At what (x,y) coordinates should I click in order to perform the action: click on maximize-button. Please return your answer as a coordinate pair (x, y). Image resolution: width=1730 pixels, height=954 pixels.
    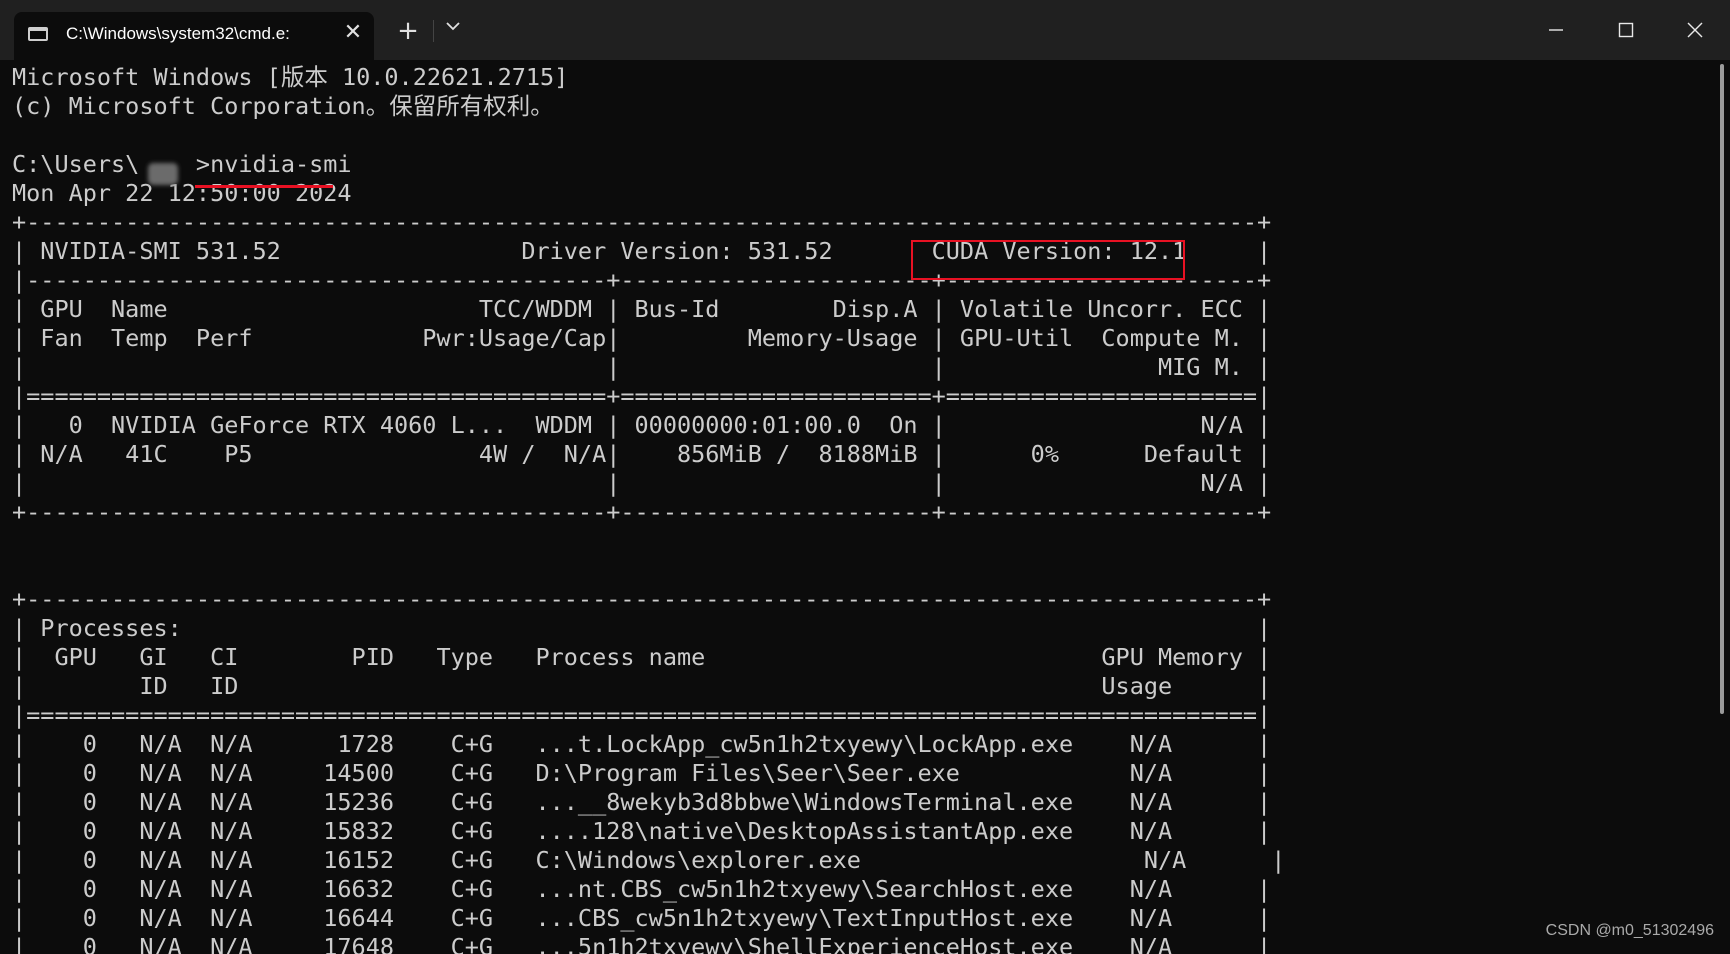
    Looking at the image, I should click on (1626, 30).